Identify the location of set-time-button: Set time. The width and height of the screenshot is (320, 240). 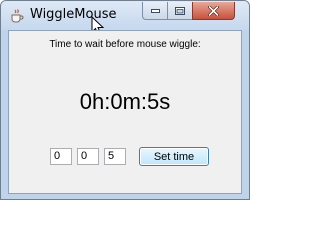
(174, 156).